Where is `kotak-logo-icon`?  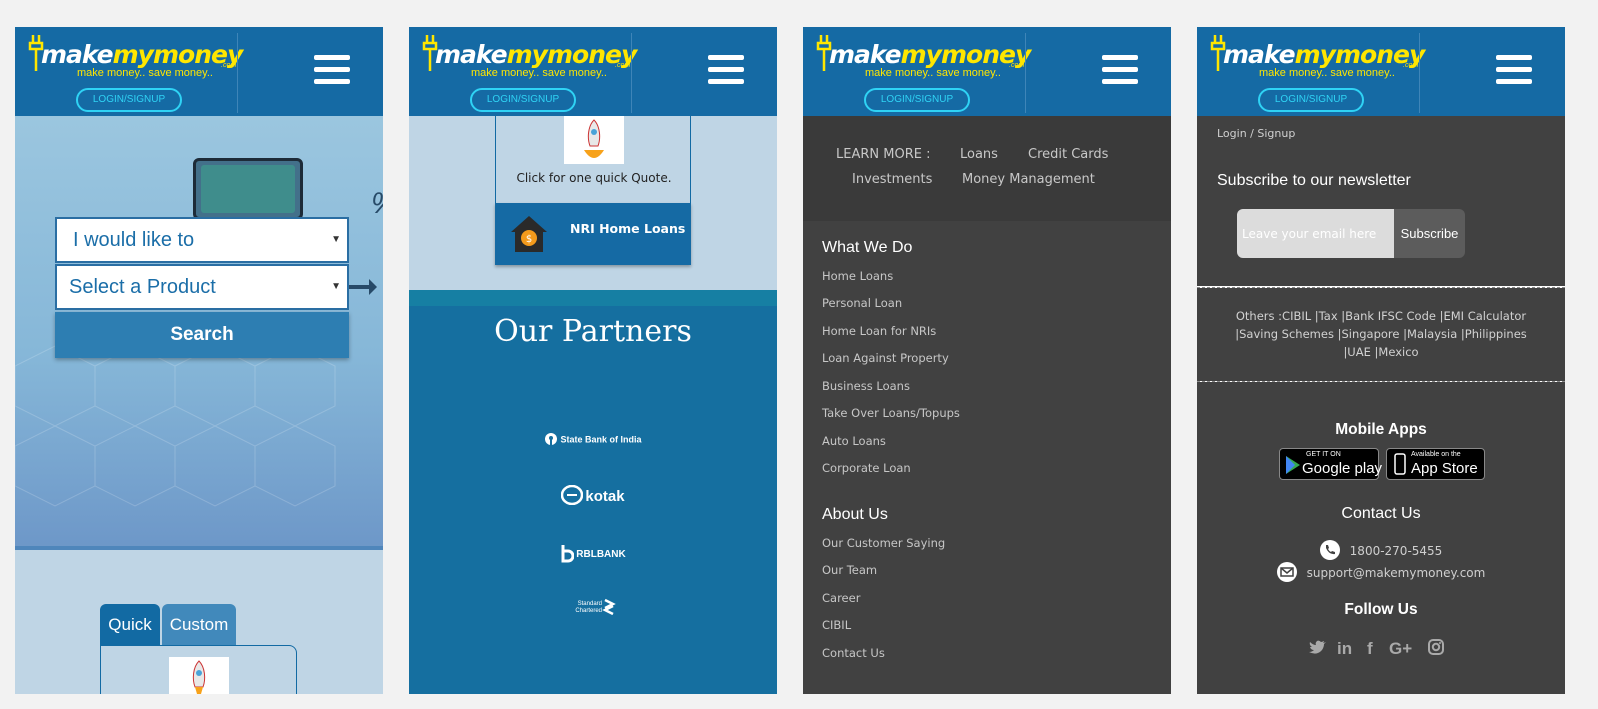 kotak-logo-icon is located at coordinates (572, 496).